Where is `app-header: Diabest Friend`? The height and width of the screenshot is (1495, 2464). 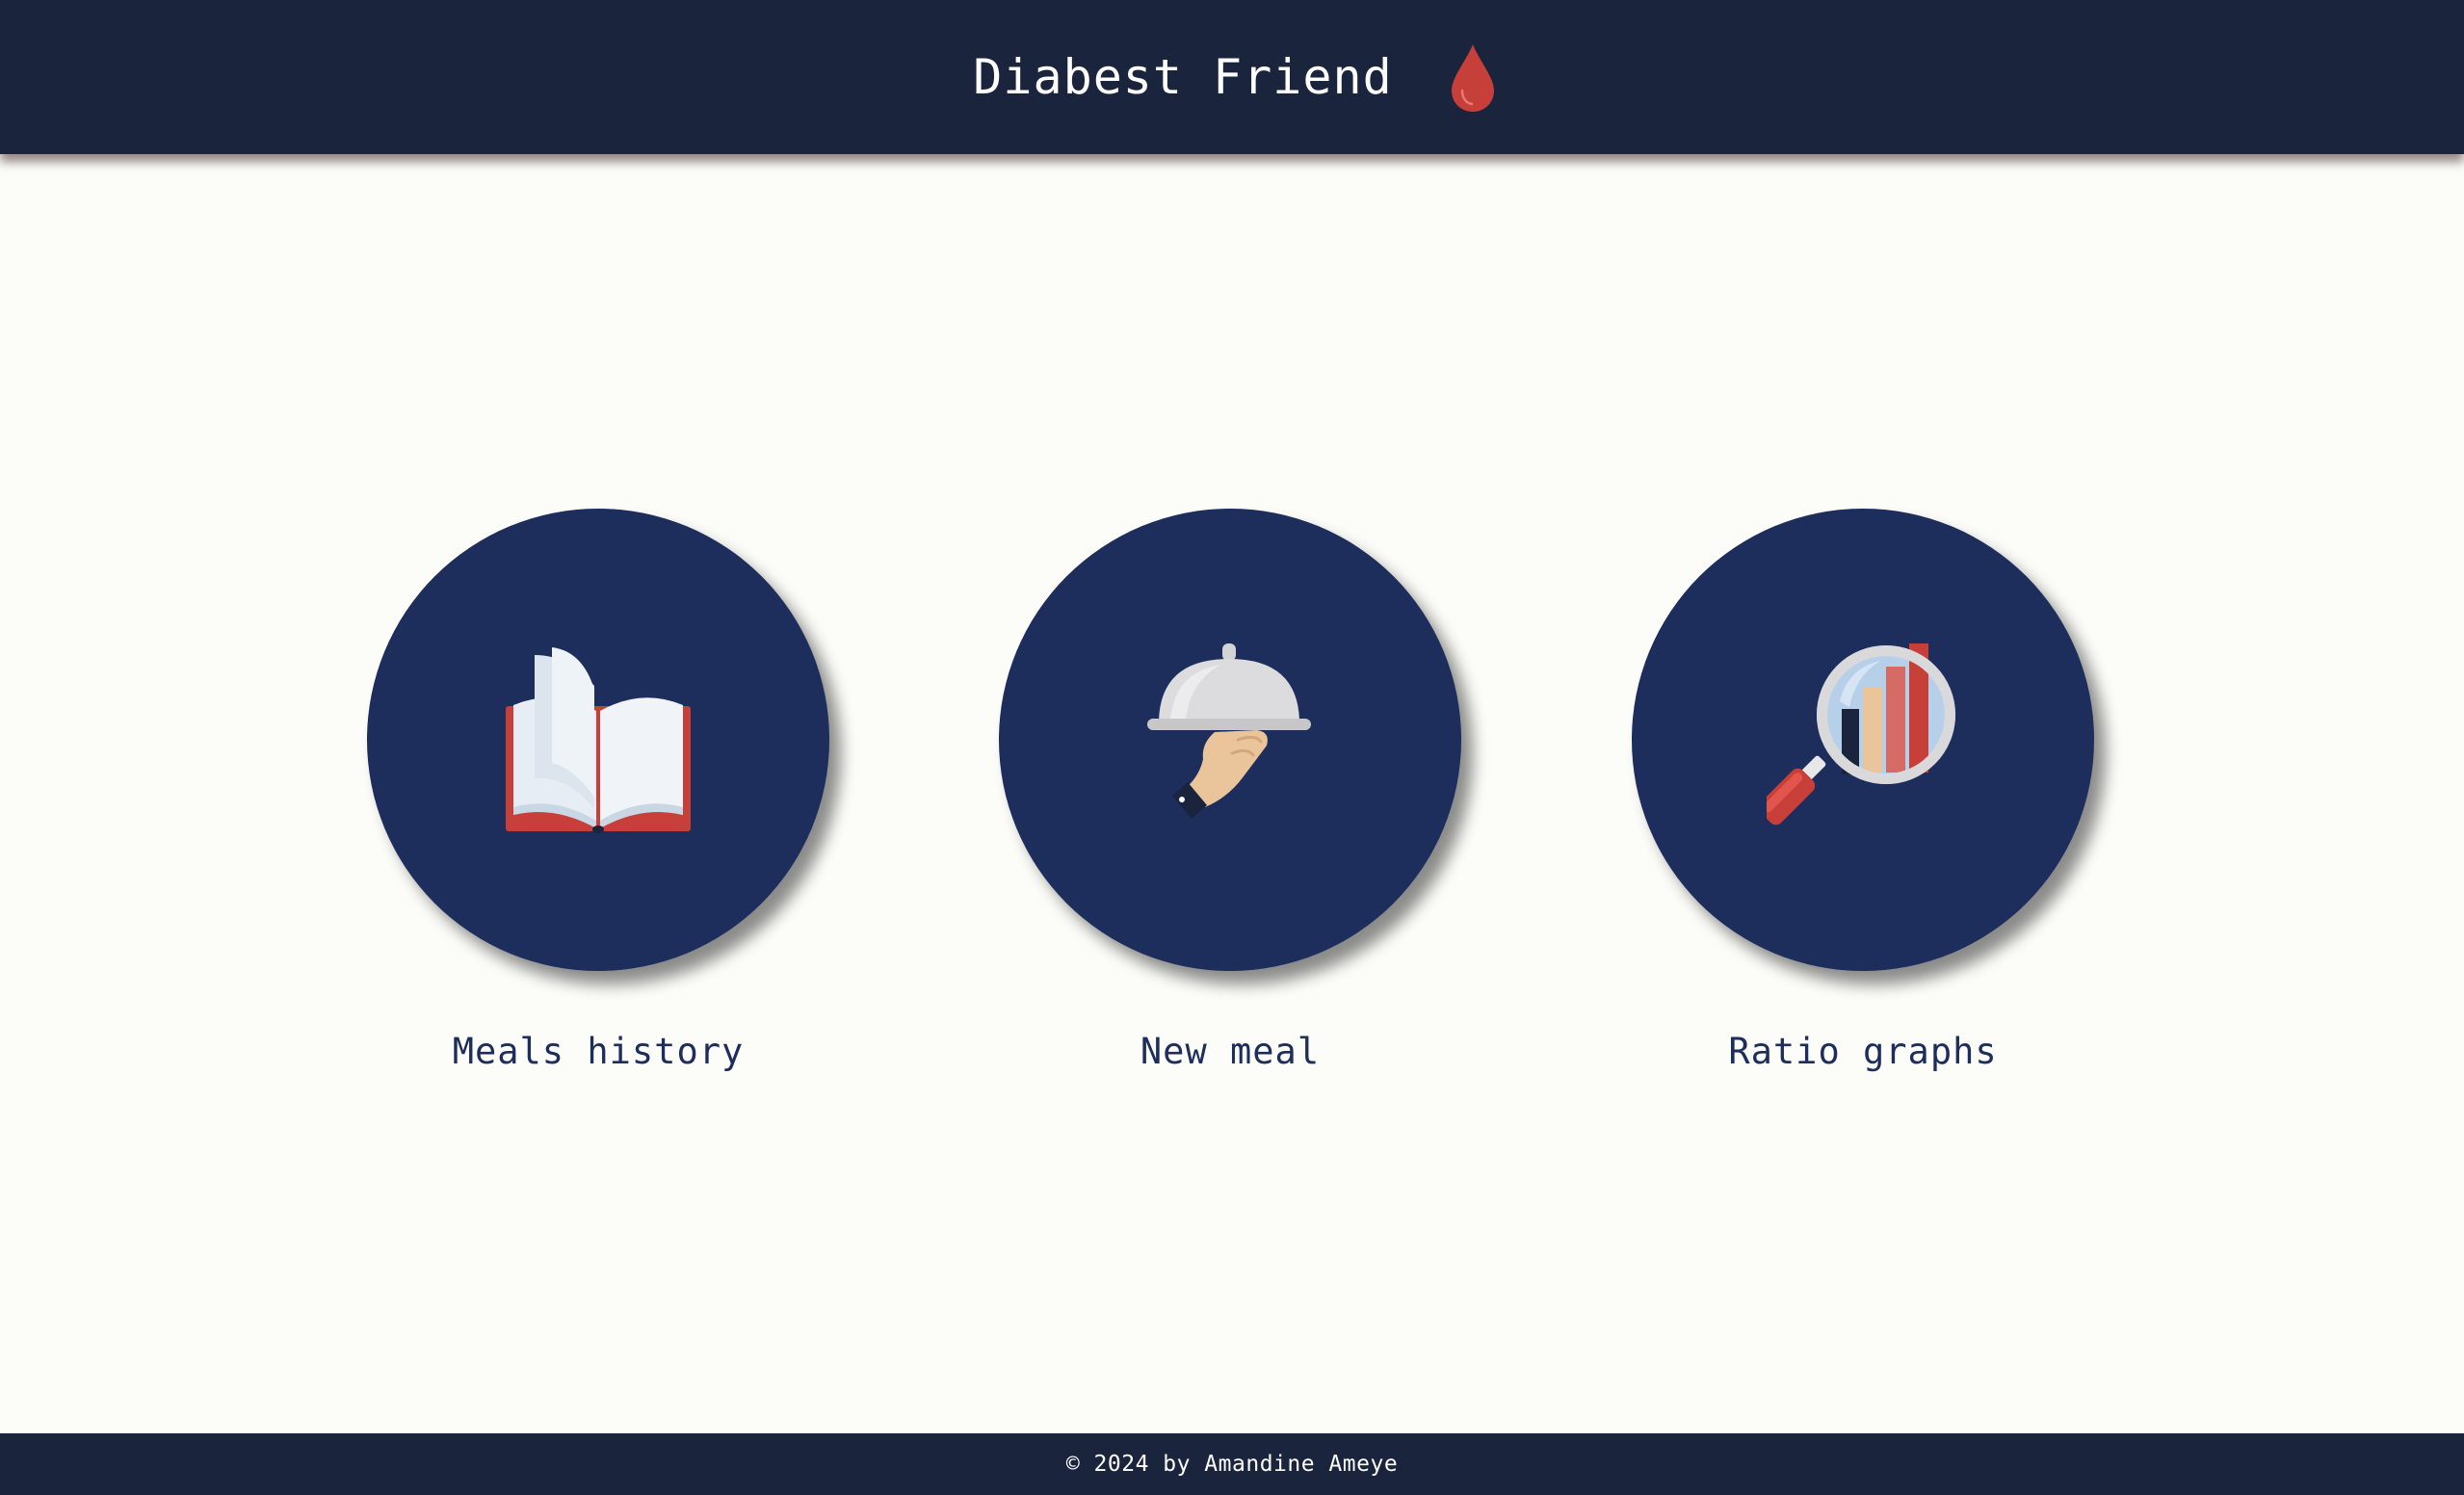
app-header: Diabest Friend is located at coordinates (1232, 77).